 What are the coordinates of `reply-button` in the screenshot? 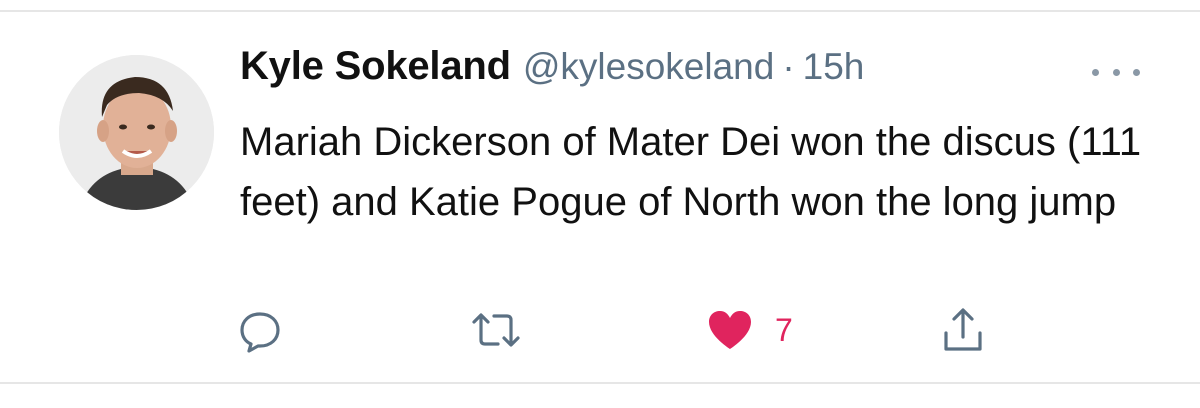 It's located at (260, 330).